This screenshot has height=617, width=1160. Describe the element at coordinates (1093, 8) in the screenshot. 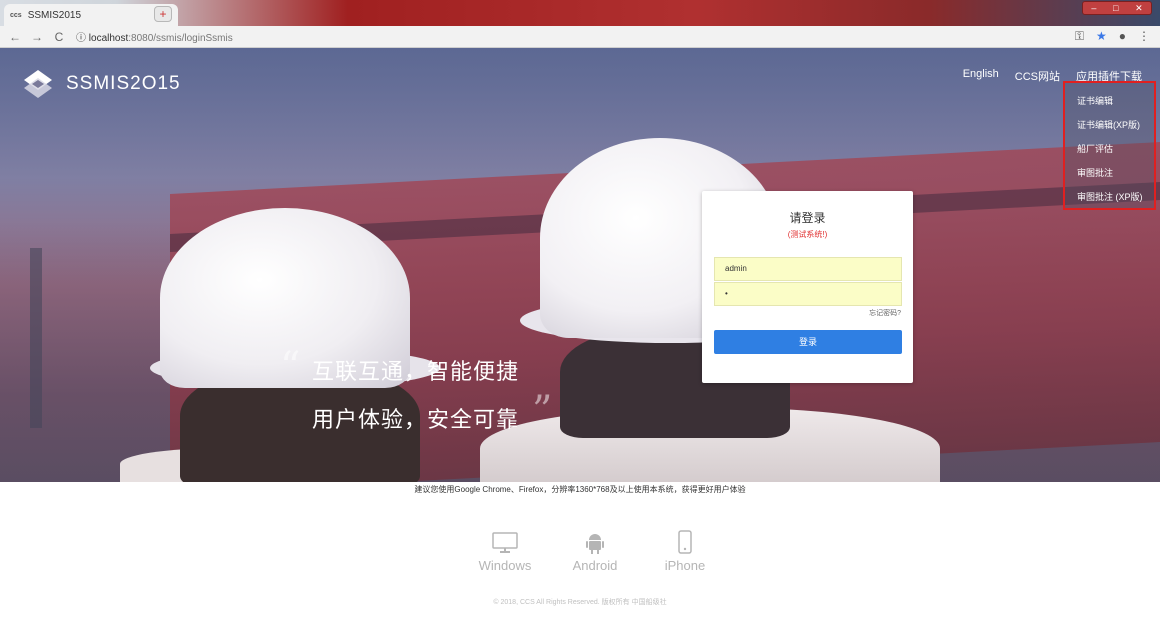

I see `minimize-icon: –` at that location.